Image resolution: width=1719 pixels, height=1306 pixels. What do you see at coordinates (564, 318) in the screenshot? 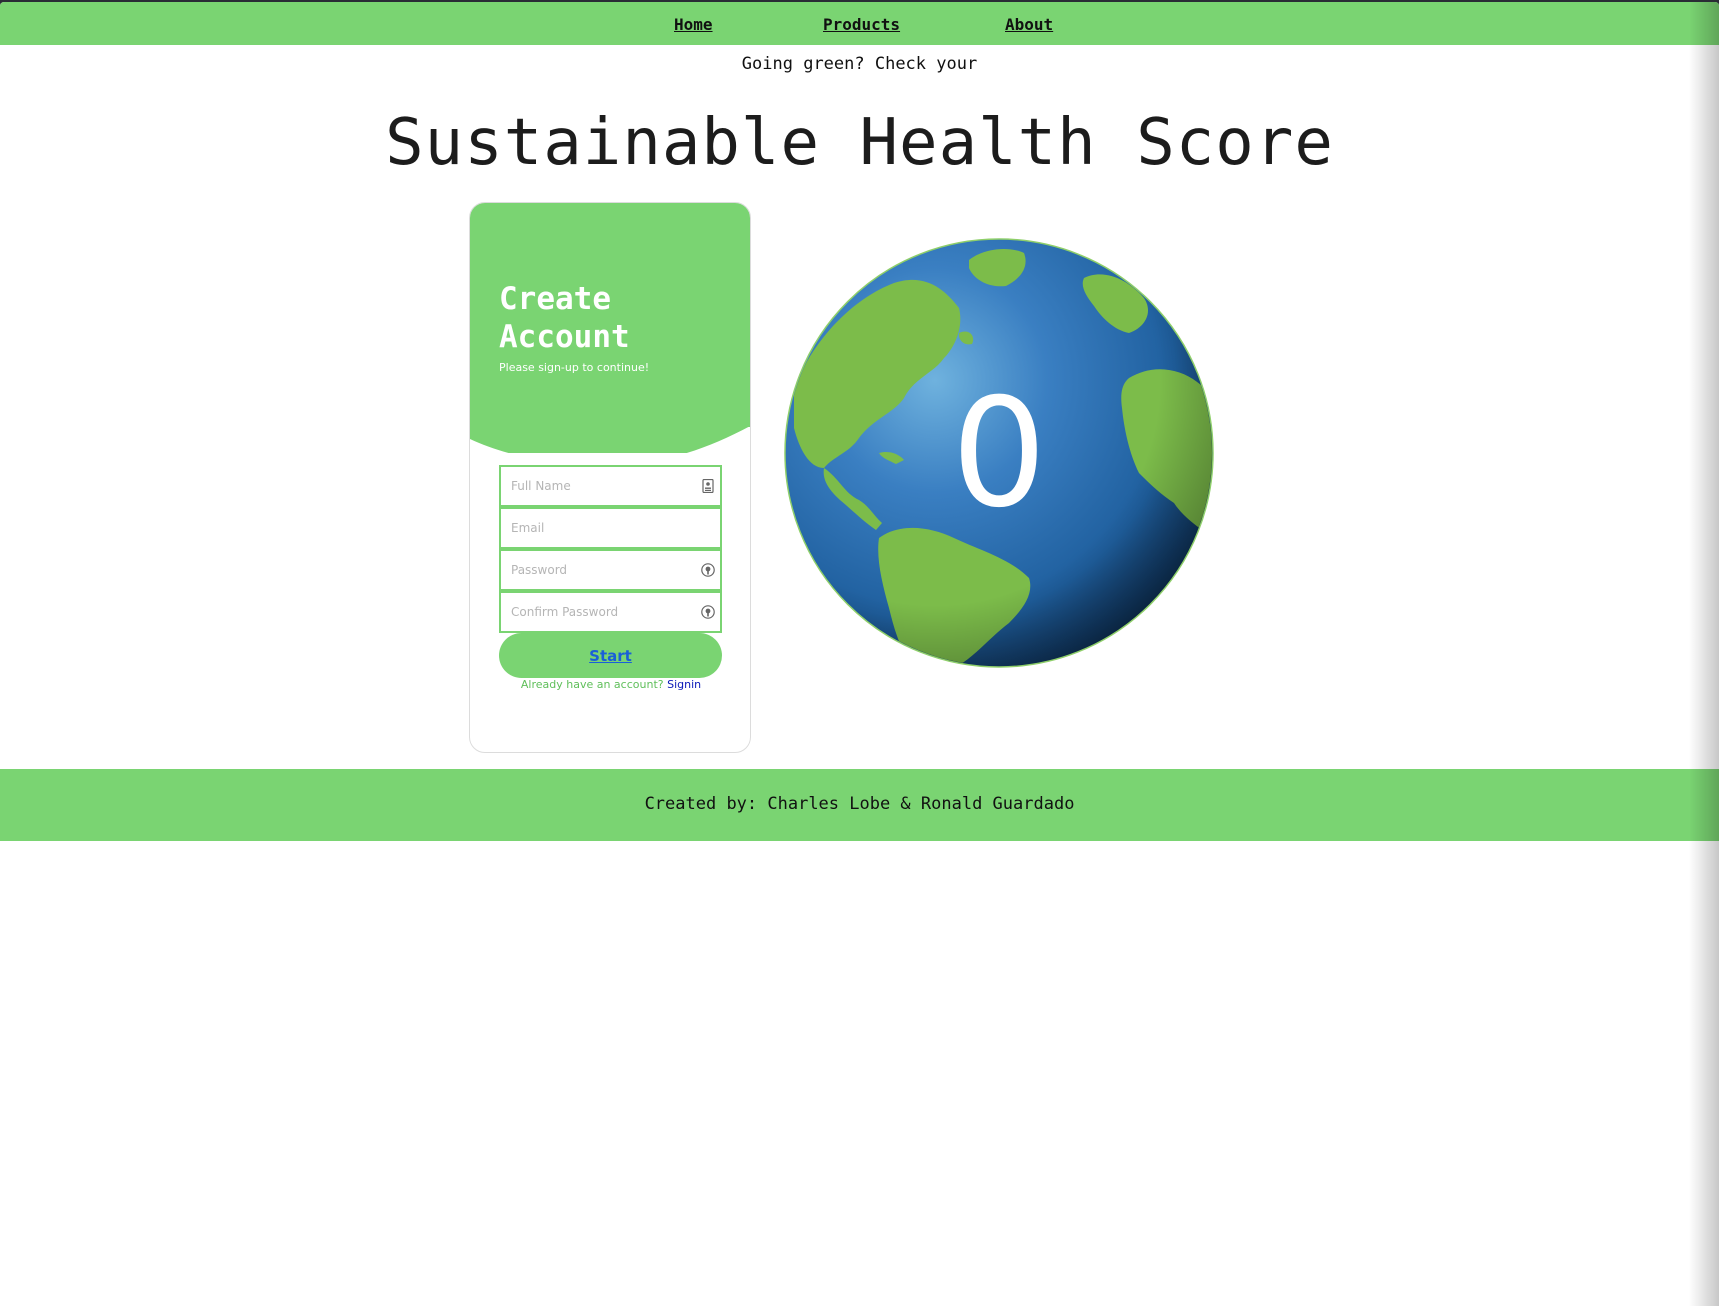
I see `signup-title: Create Account` at bounding box center [564, 318].